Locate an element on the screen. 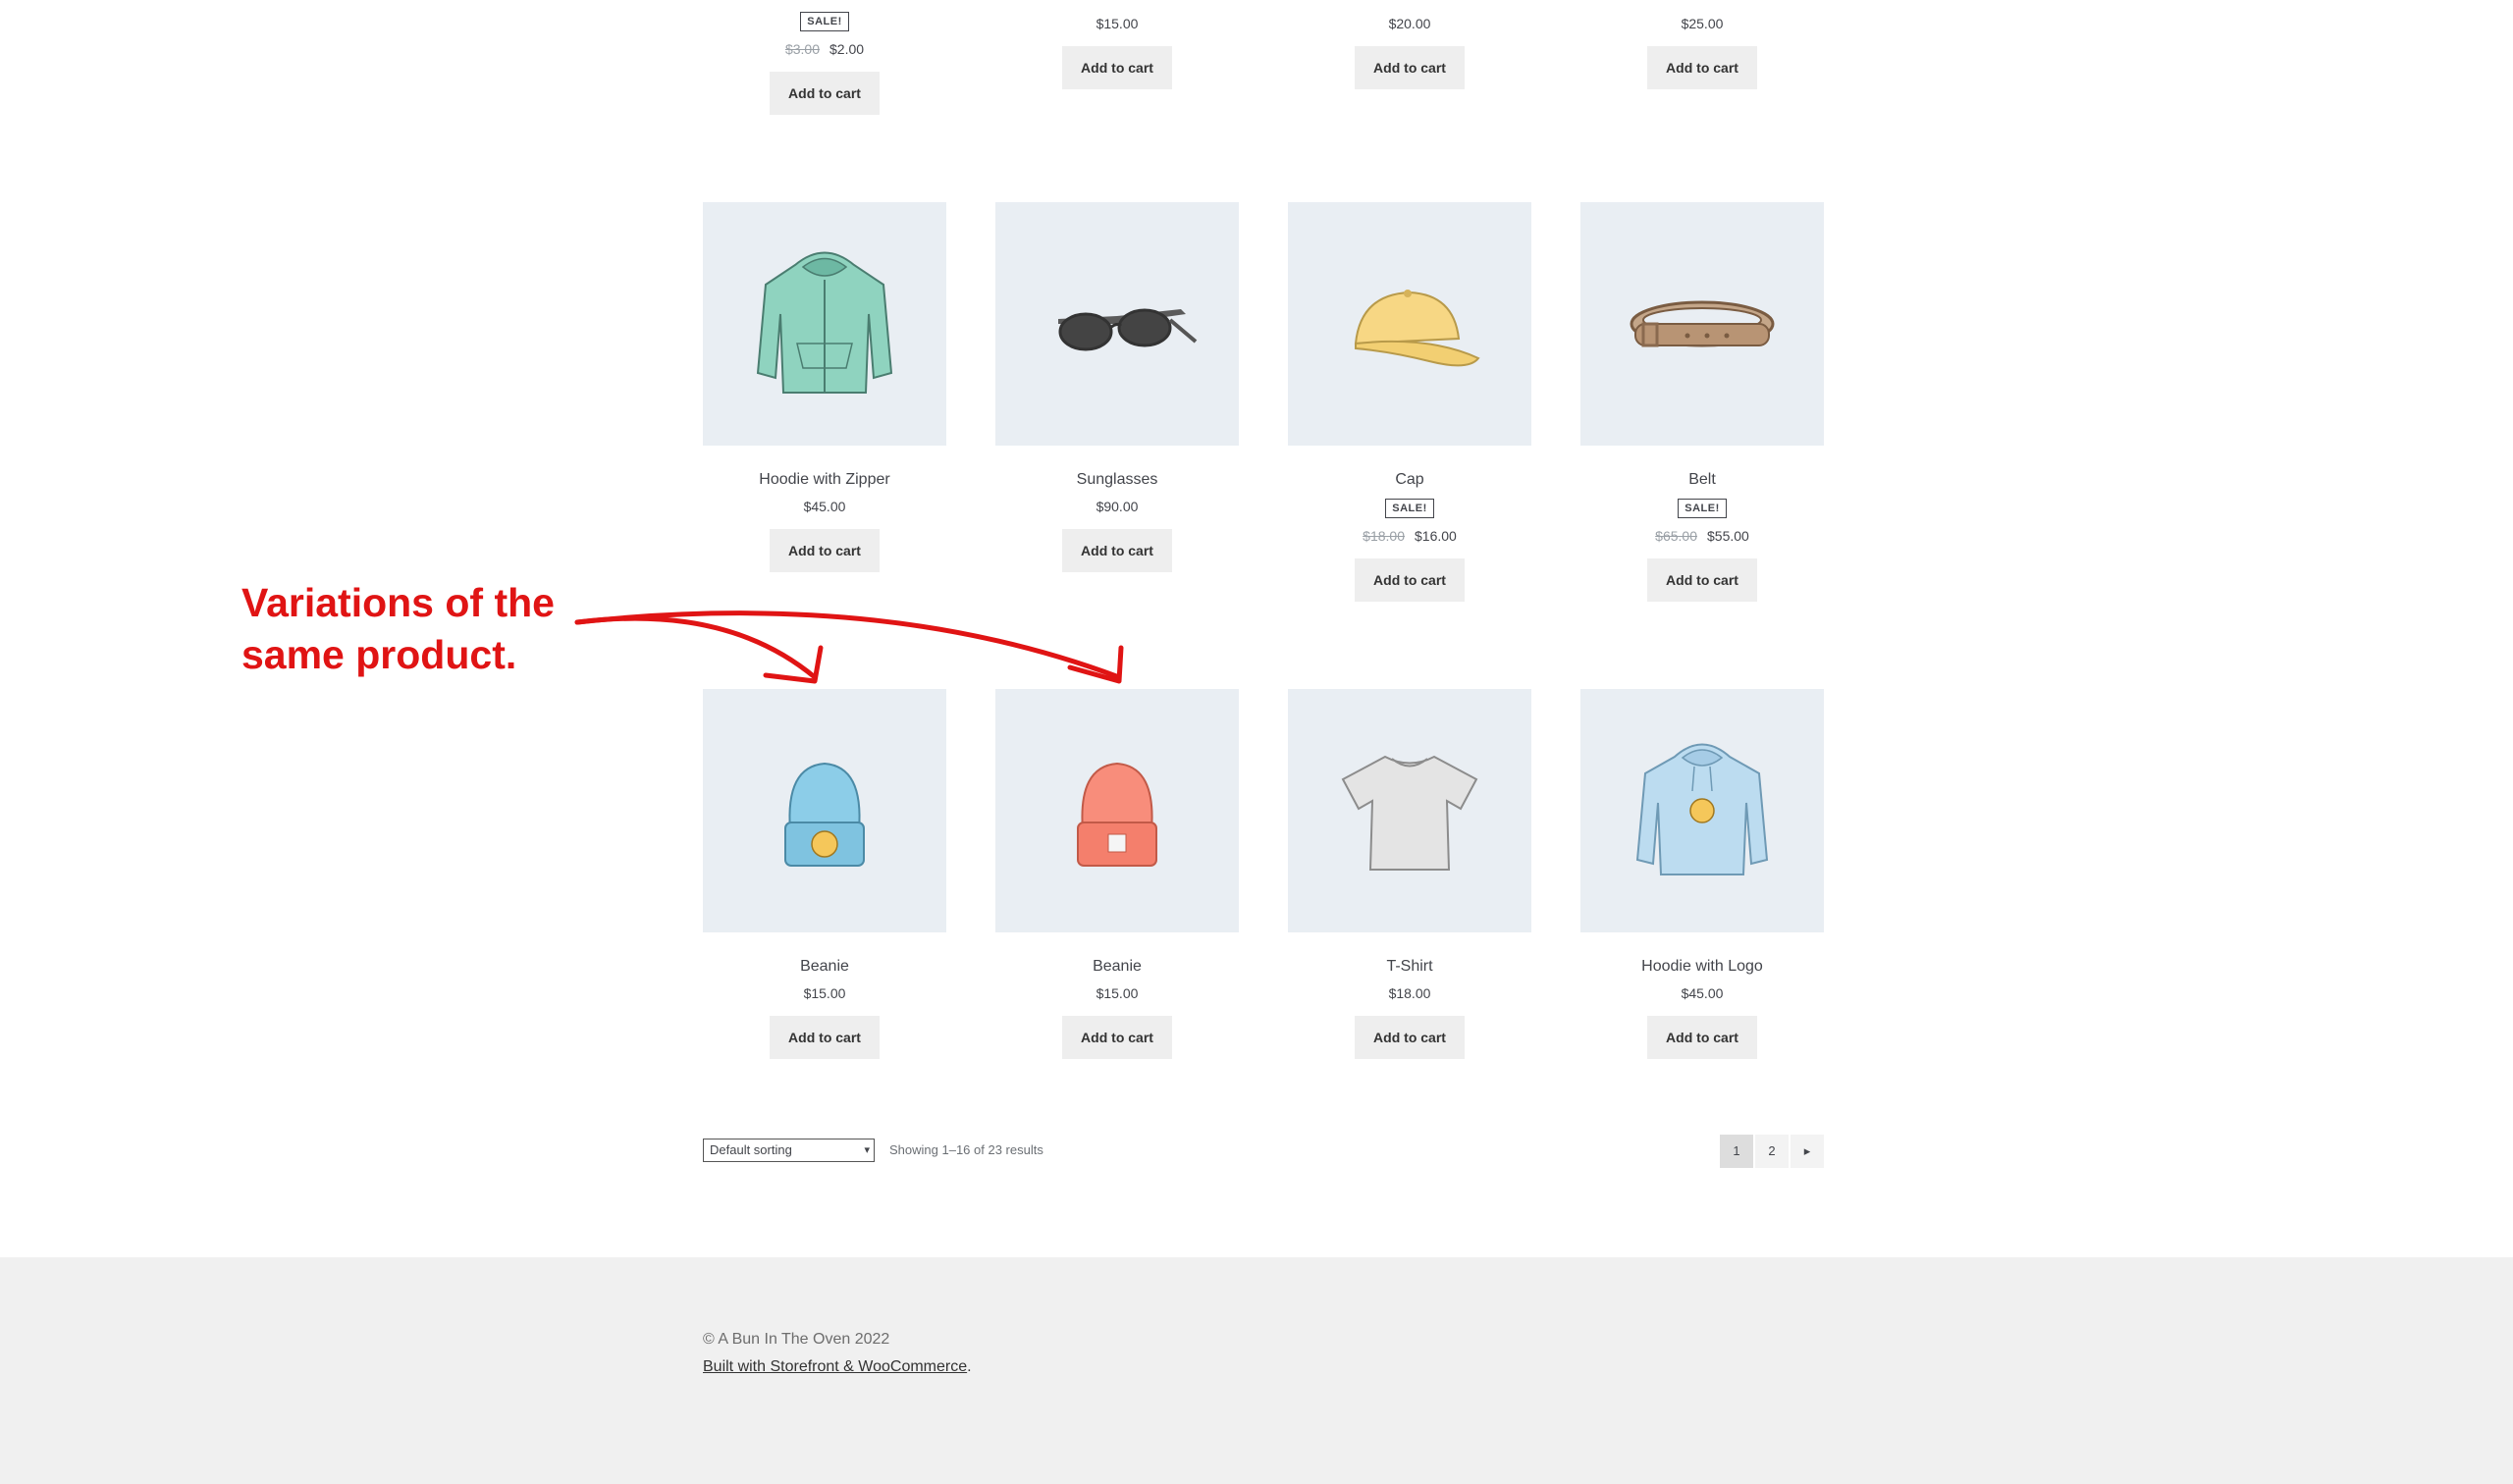  product-card-partial-1: SALE! $3.00 $2.00 Add to cart is located at coordinates (825, 57).